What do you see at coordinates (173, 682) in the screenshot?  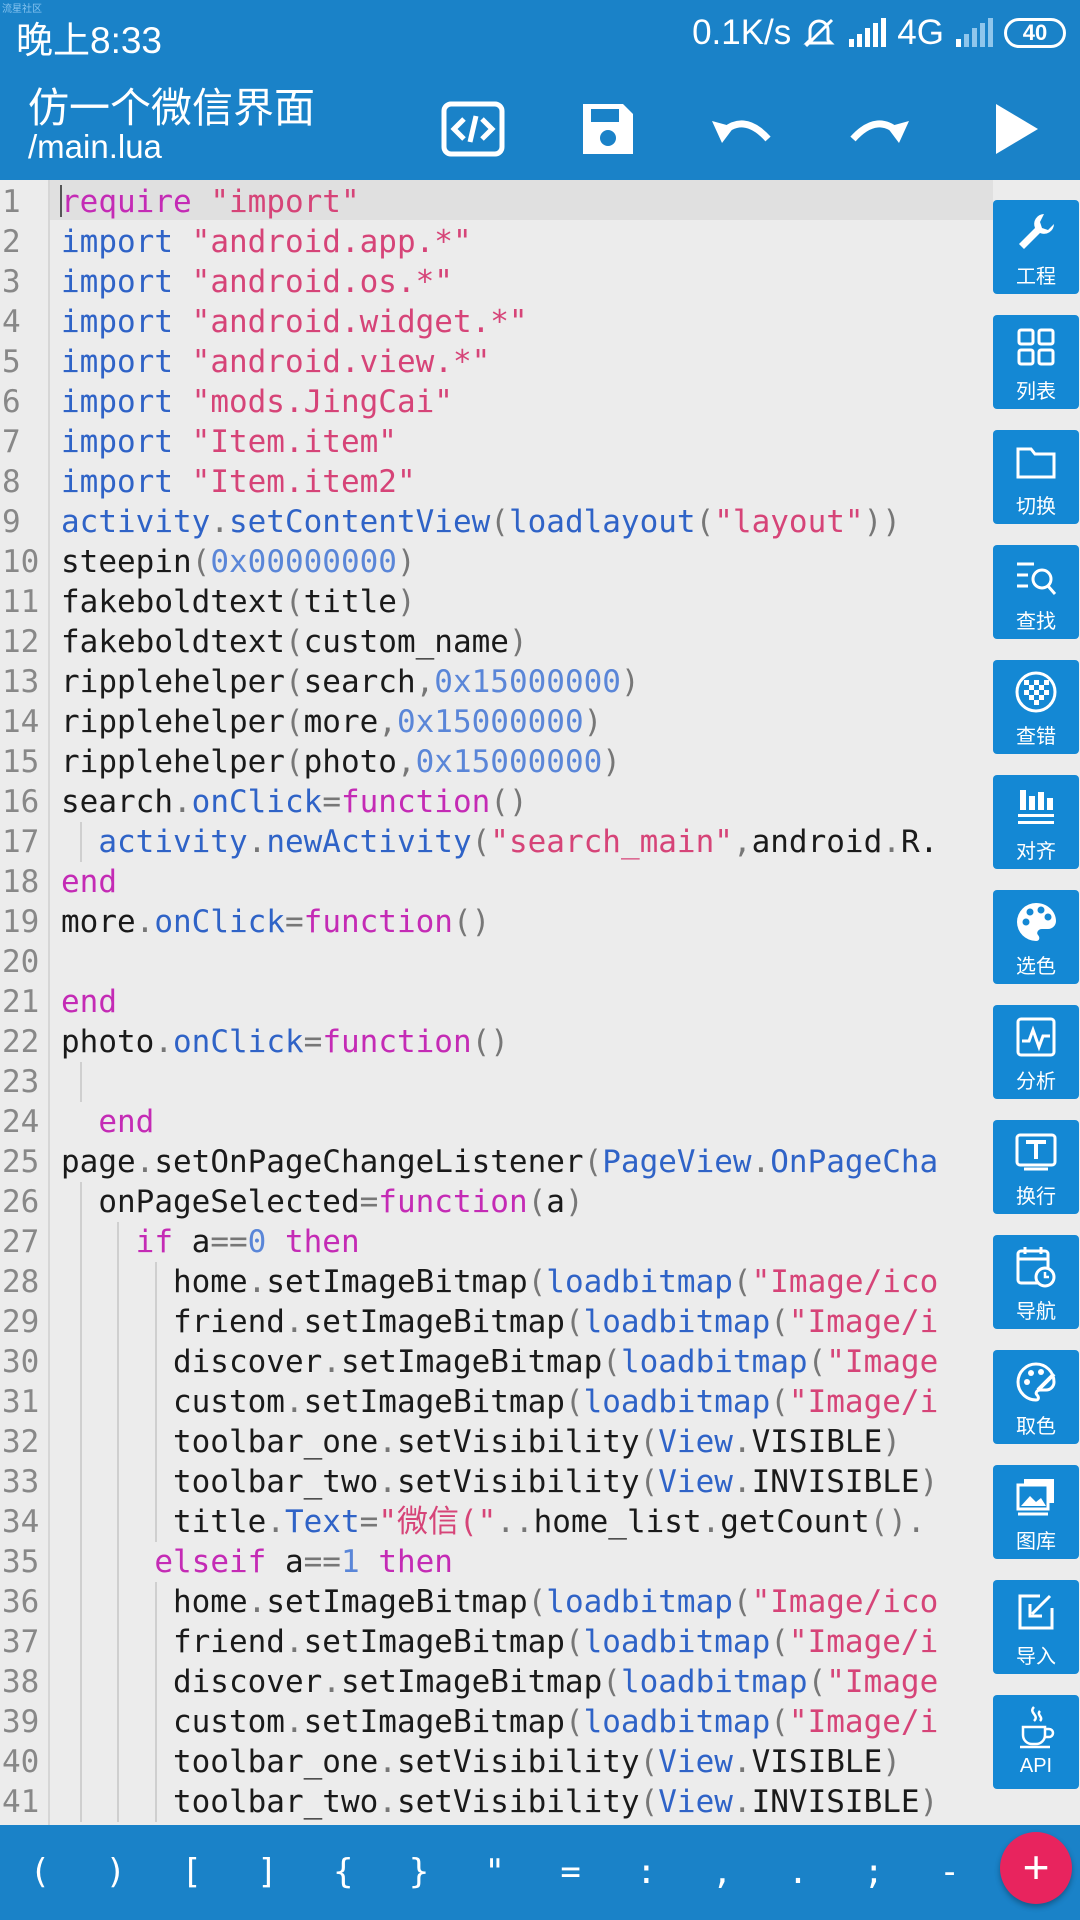 I see `code-token: ripplehelper` at bounding box center [173, 682].